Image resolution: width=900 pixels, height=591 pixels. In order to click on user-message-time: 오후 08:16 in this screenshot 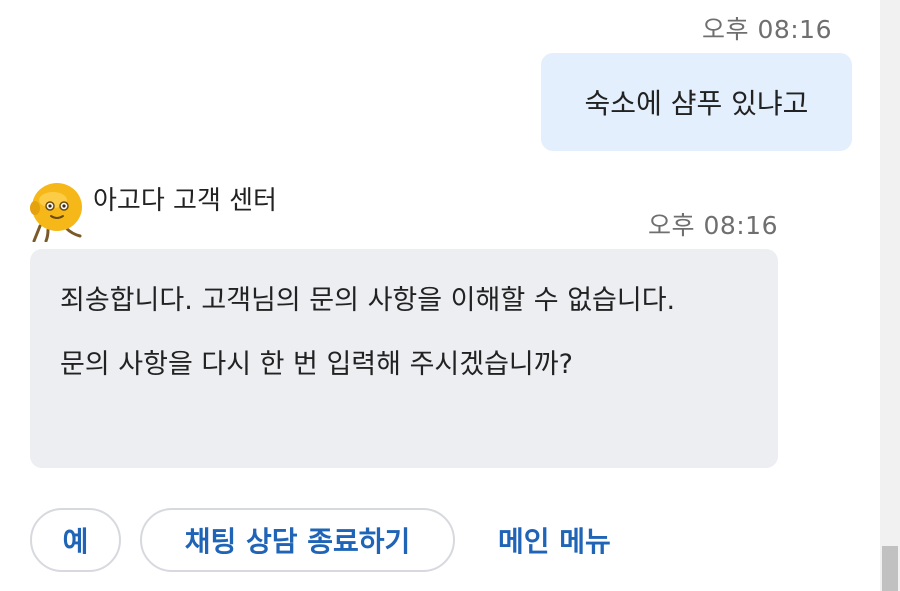, I will do `click(767, 29)`.